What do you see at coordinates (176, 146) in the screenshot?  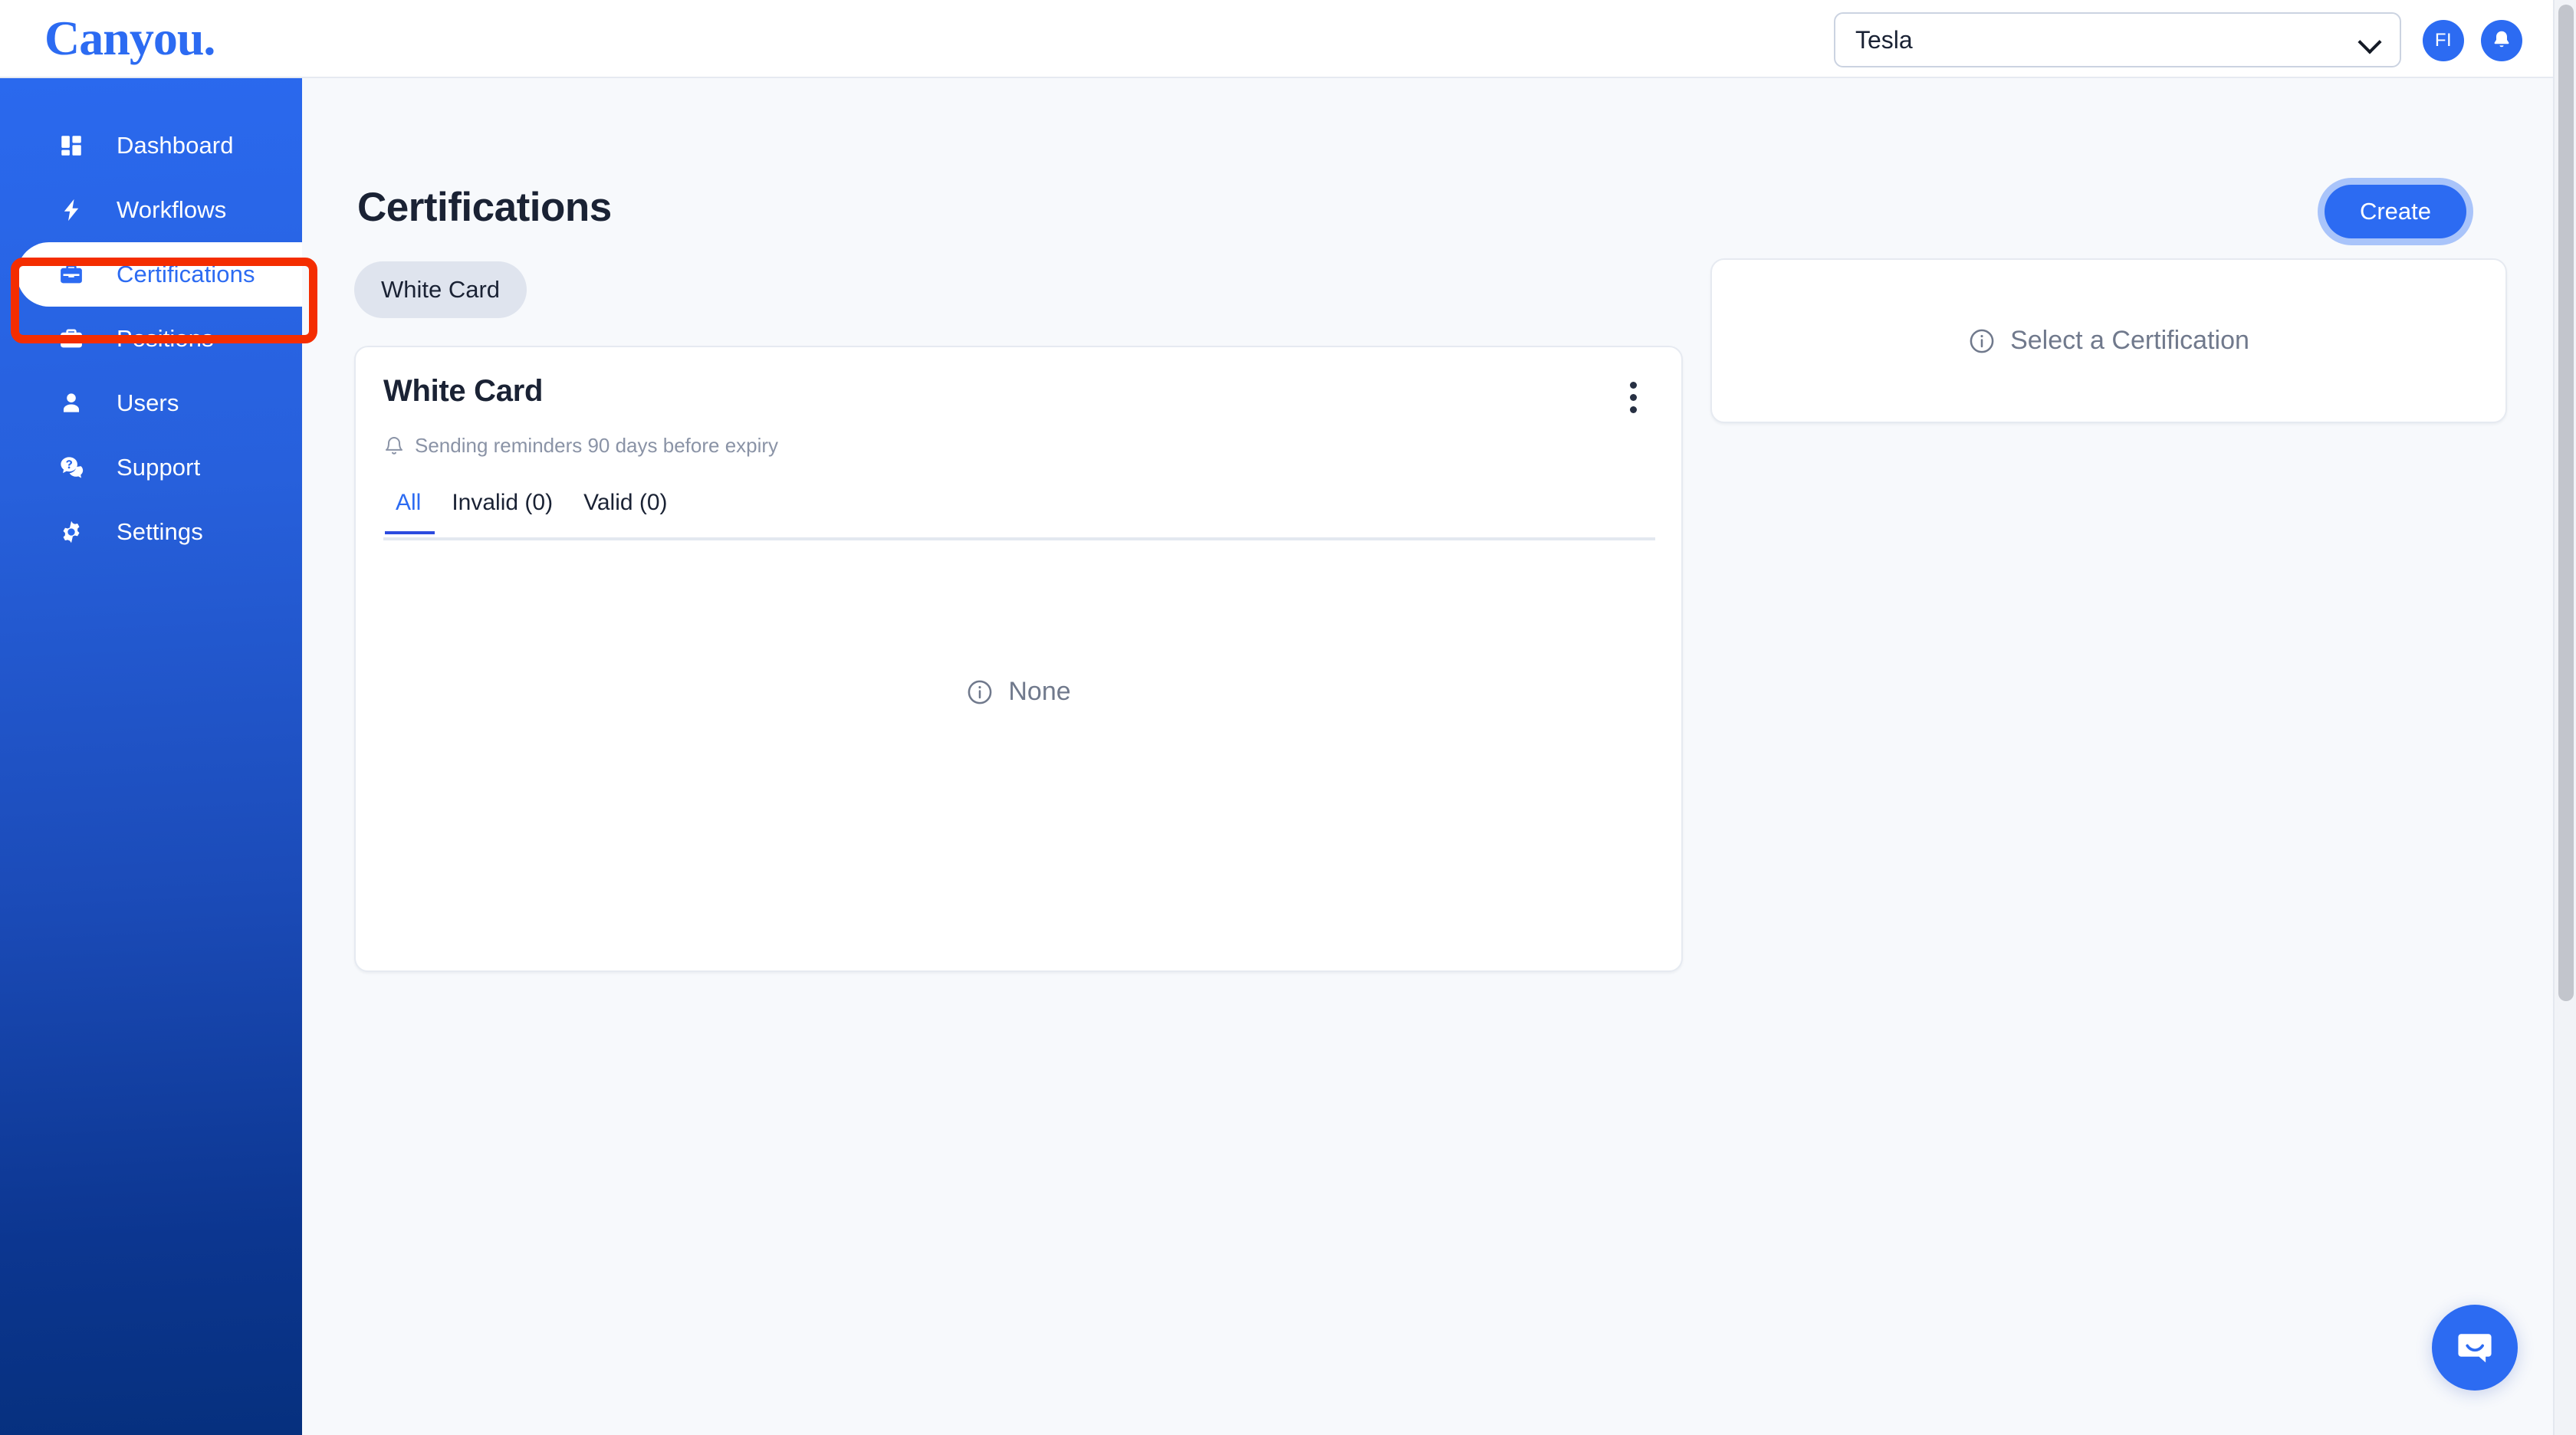 I see `sidebar-item-label: Dashboard` at bounding box center [176, 146].